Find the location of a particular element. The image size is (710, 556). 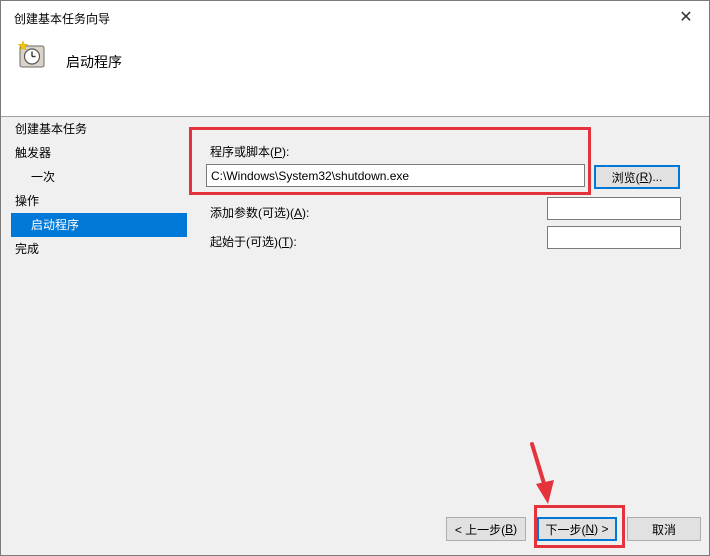

title-bar: 创建基本任务向导 ✕ is located at coordinates (355, 16).